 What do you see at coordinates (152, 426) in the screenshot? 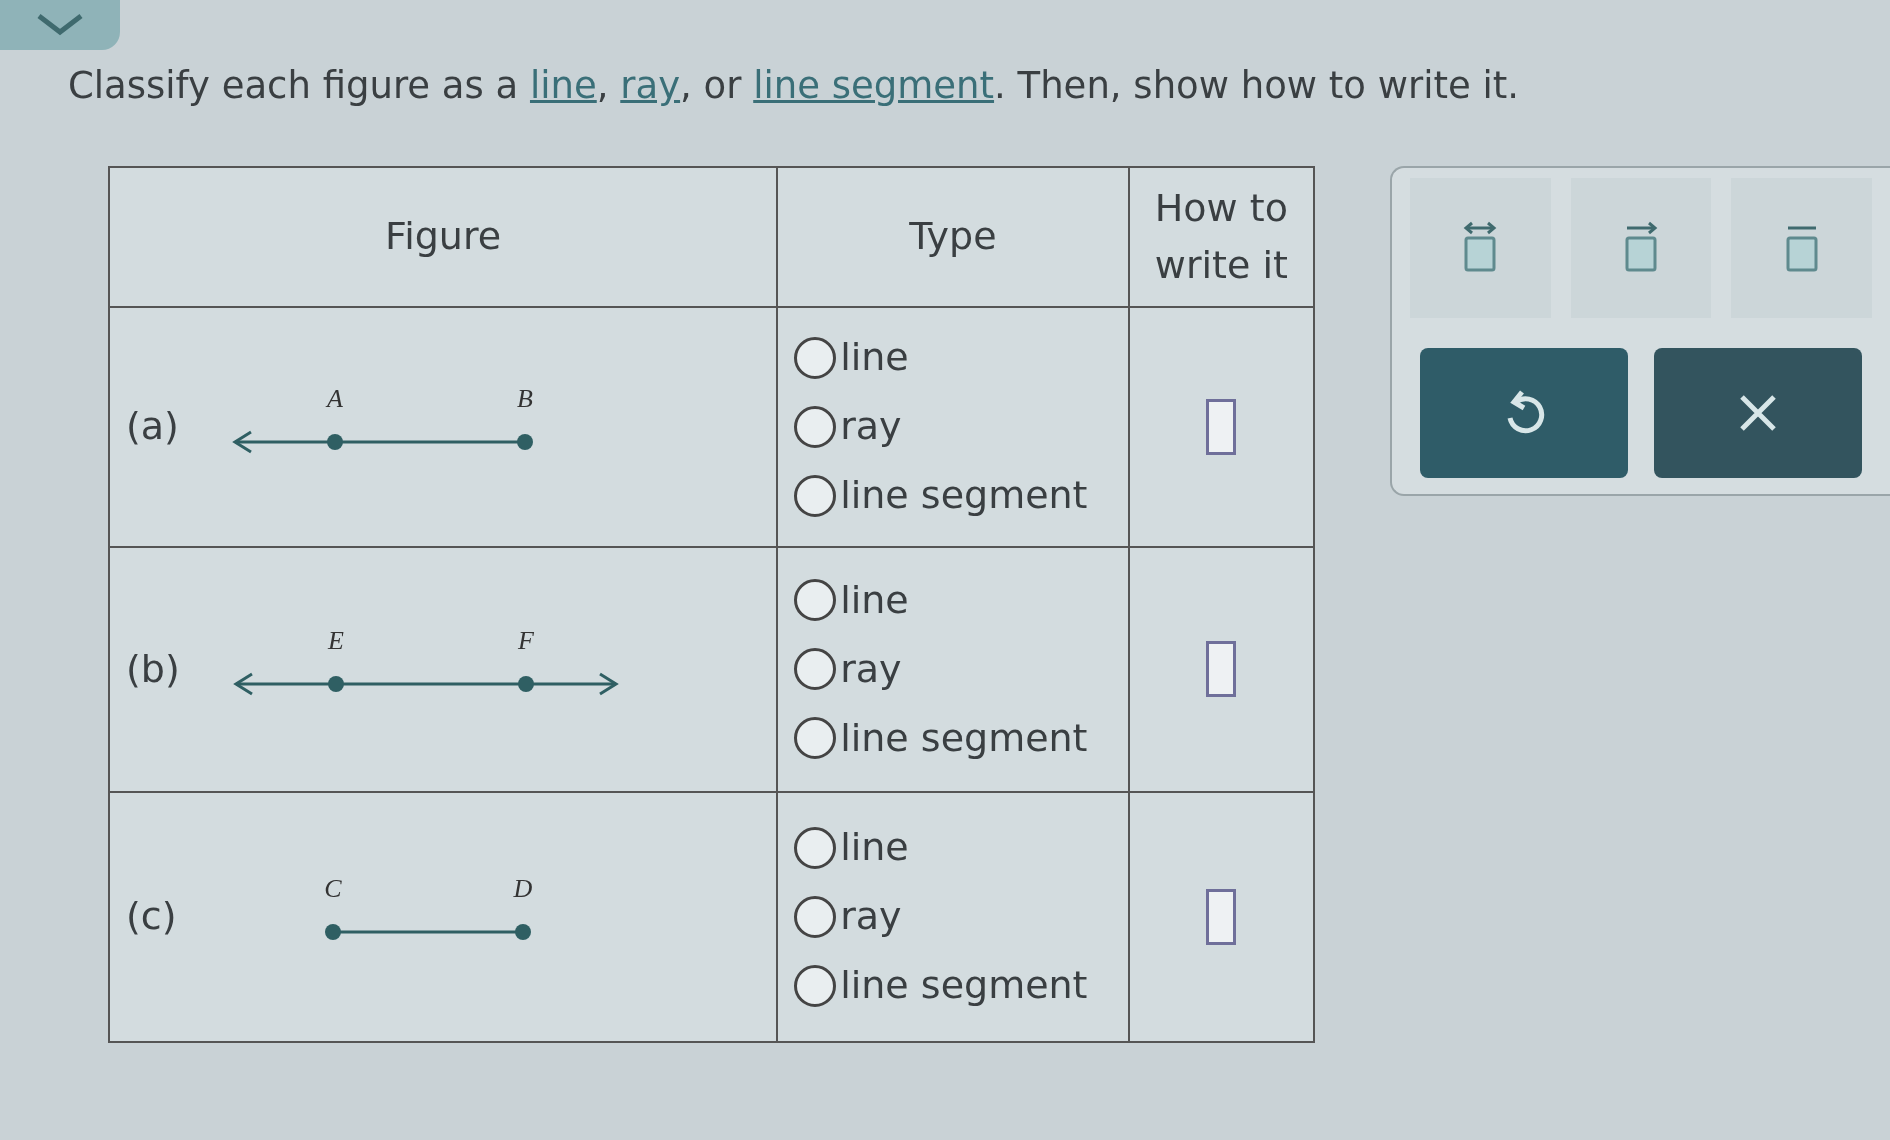
I see `row-label: (a)` at bounding box center [152, 426].